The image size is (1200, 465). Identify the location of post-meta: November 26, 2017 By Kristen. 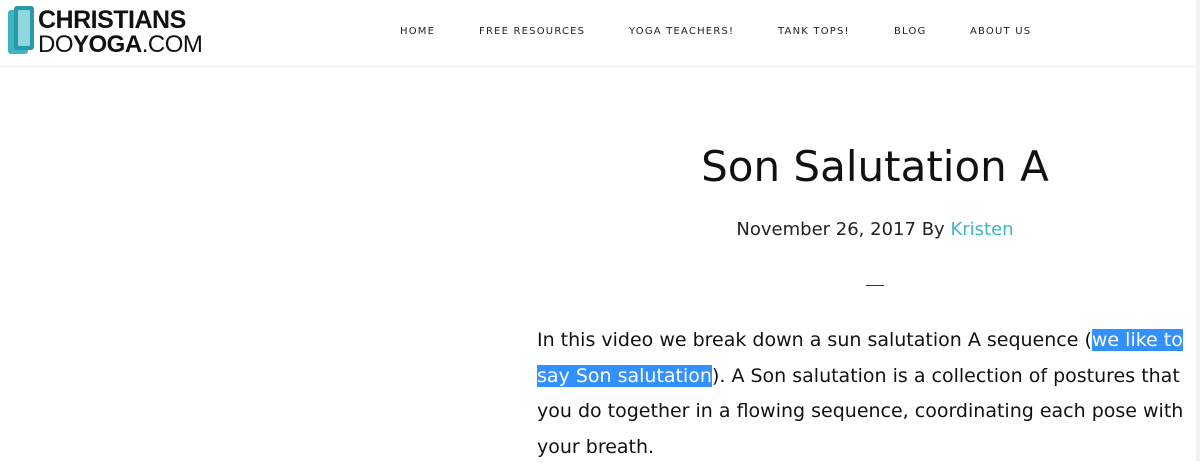
(870, 229).